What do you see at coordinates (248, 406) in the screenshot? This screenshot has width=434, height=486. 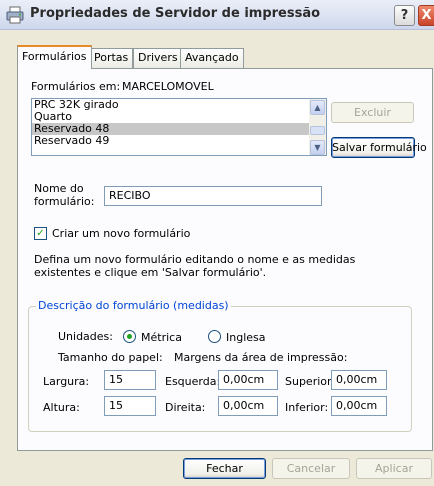 I see `right-margin-input: 0,00cm` at bounding box center [248, 406].